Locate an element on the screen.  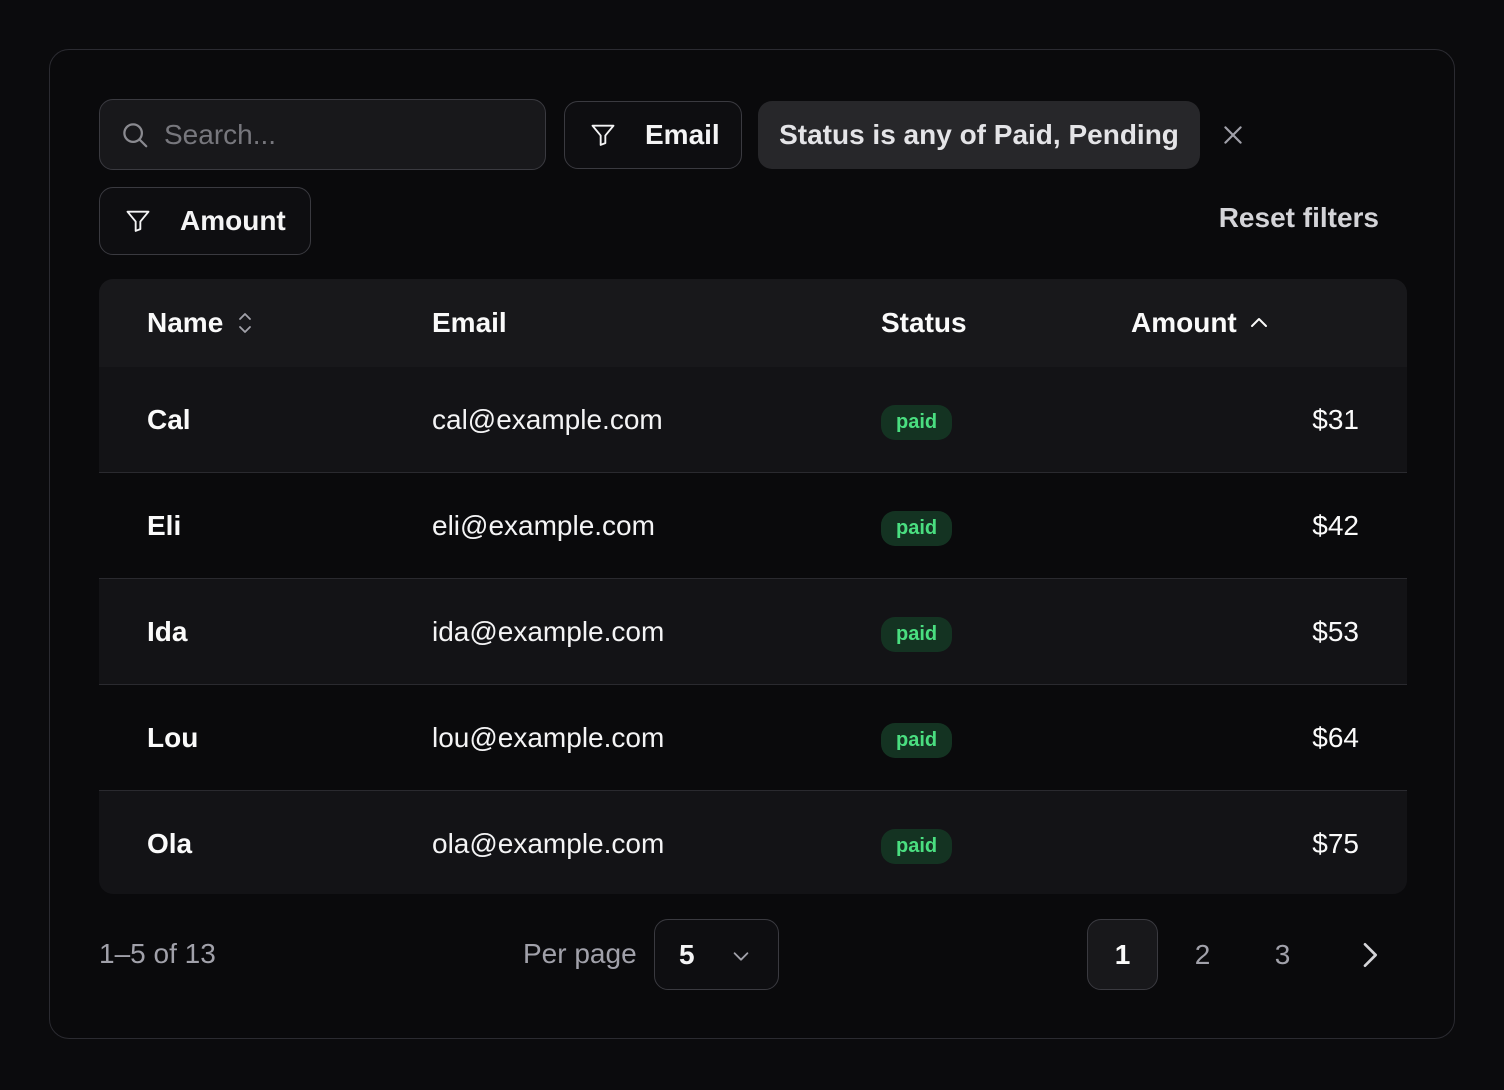
status-filter-chip: Status is any of Paid, Pending is located at coordinates (979, 135).